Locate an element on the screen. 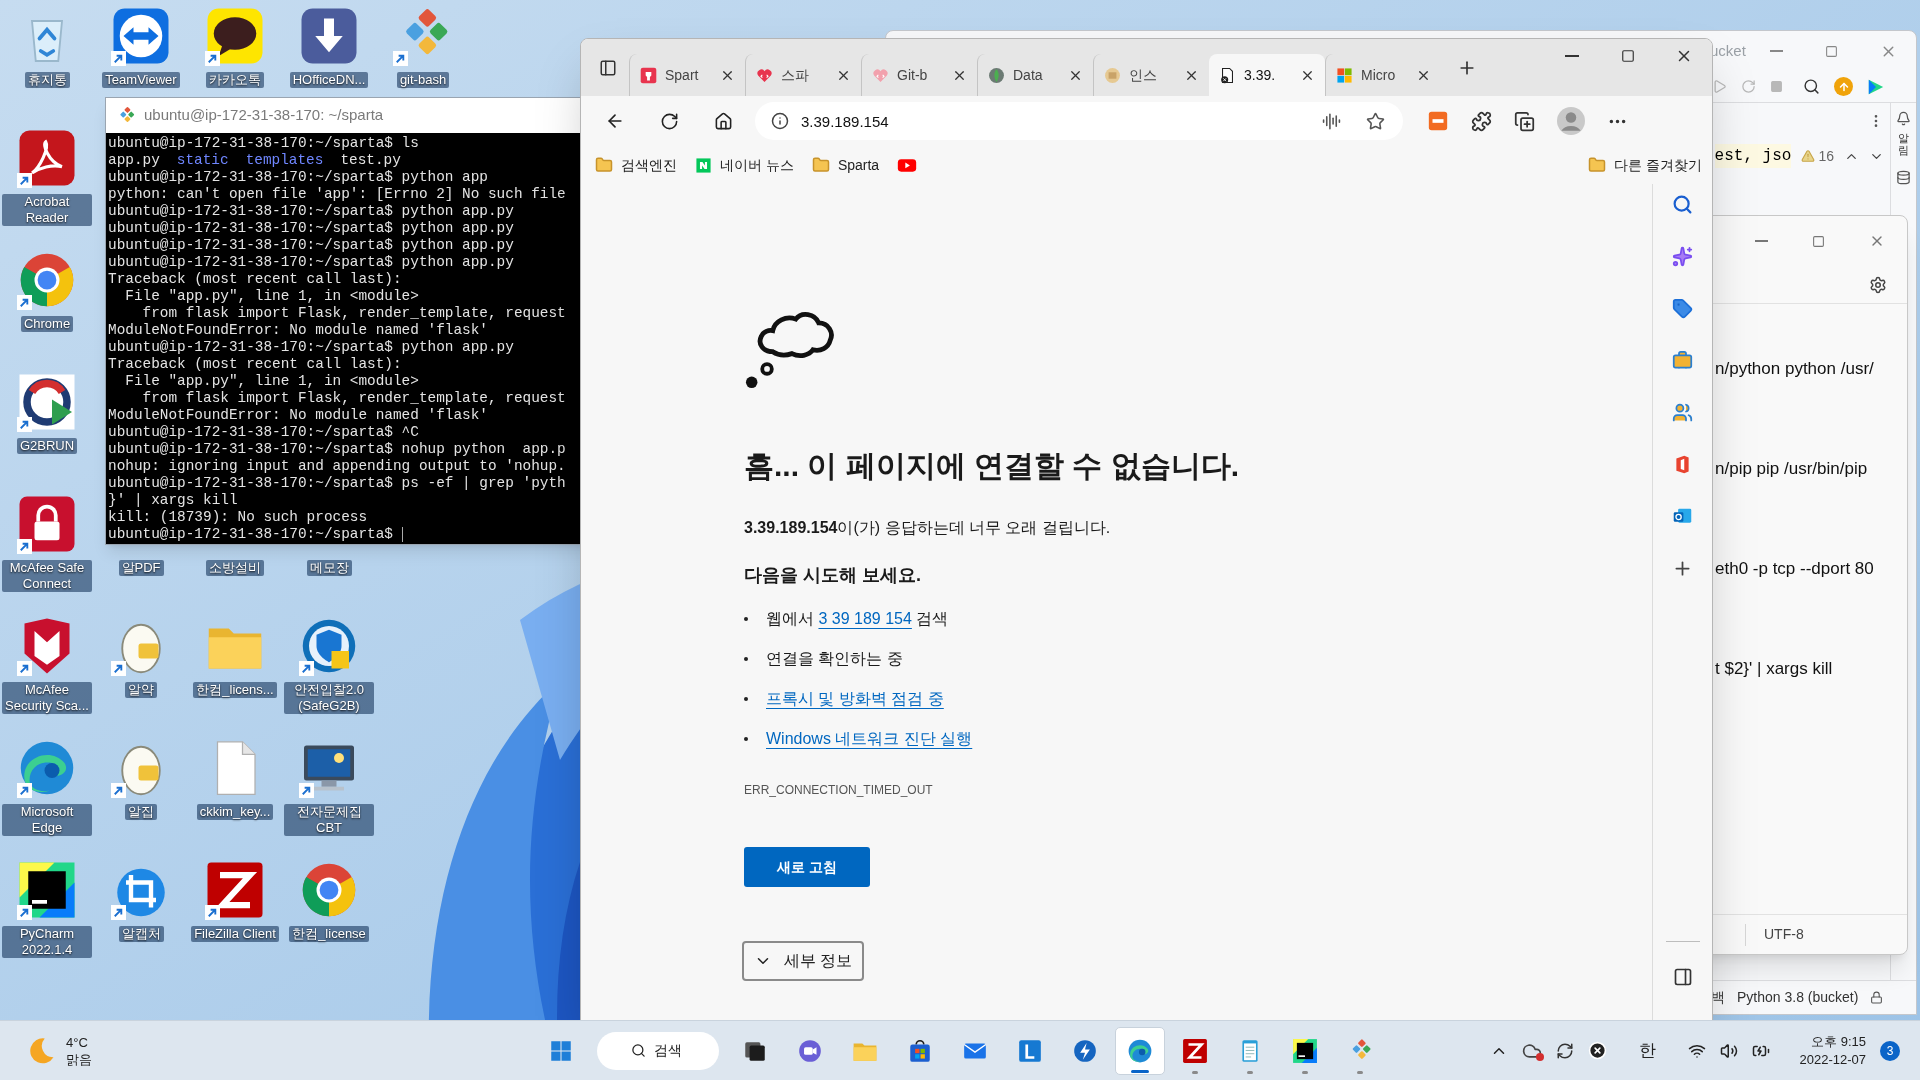 The width and height of the screenshot is (1920, 1080). bell-icon is located at coordinates (1903, 118).